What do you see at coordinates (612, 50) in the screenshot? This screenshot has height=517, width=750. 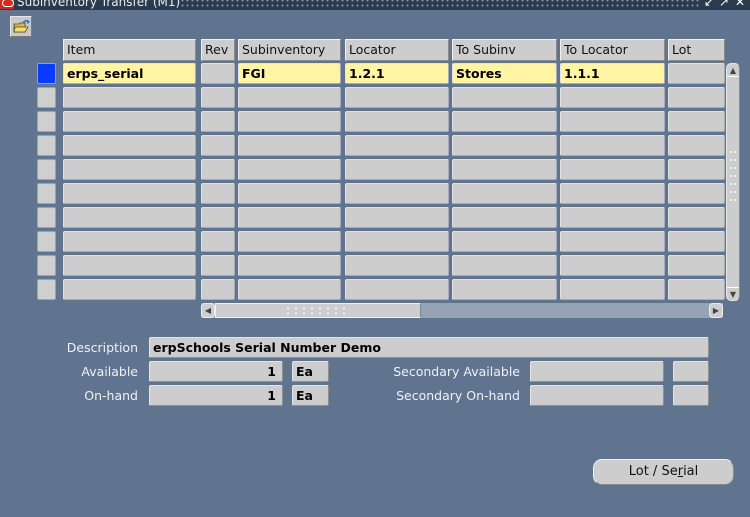 I see `column-header-to-locator: To Locator` at bounding box center [612, 50].